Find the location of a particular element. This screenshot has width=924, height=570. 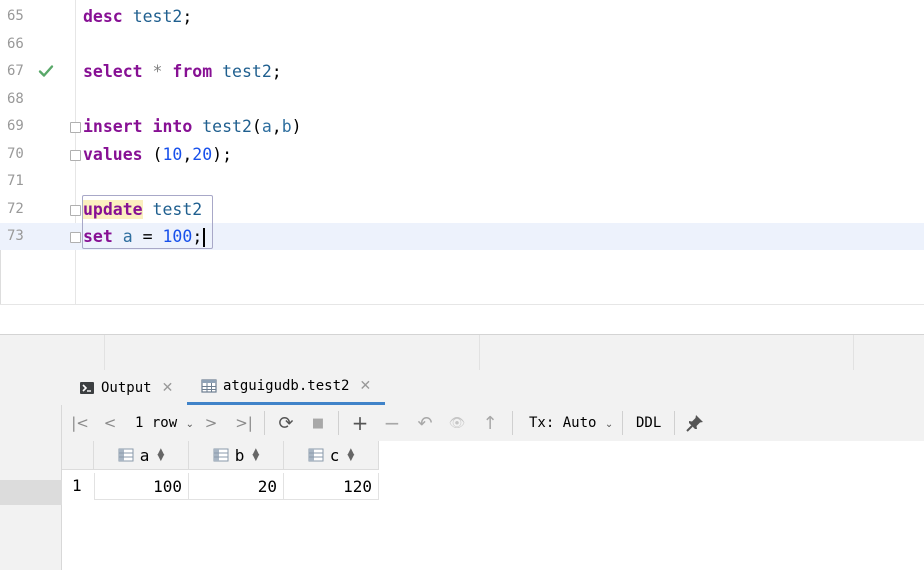

tab-label: Output is located at coordinates (126, 387).